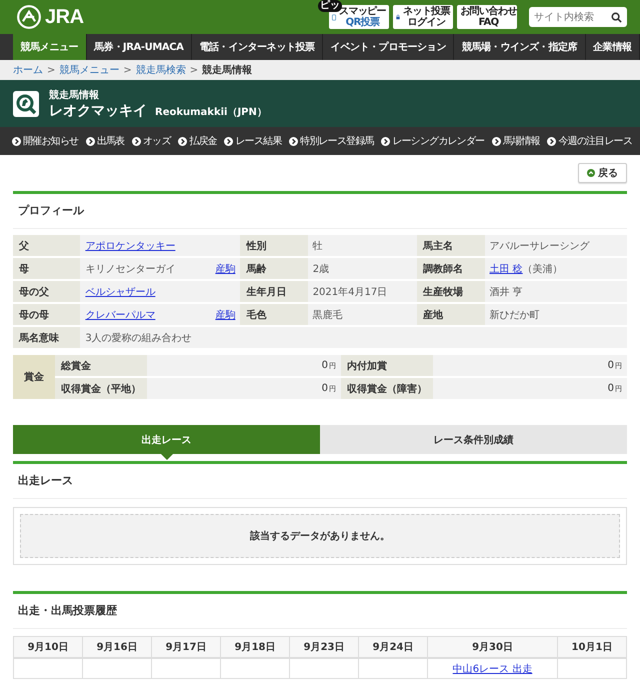 This screenshot has height=690, width=640. I want to click on header-button: お問い合わせ FAQ, so click(487, 17).